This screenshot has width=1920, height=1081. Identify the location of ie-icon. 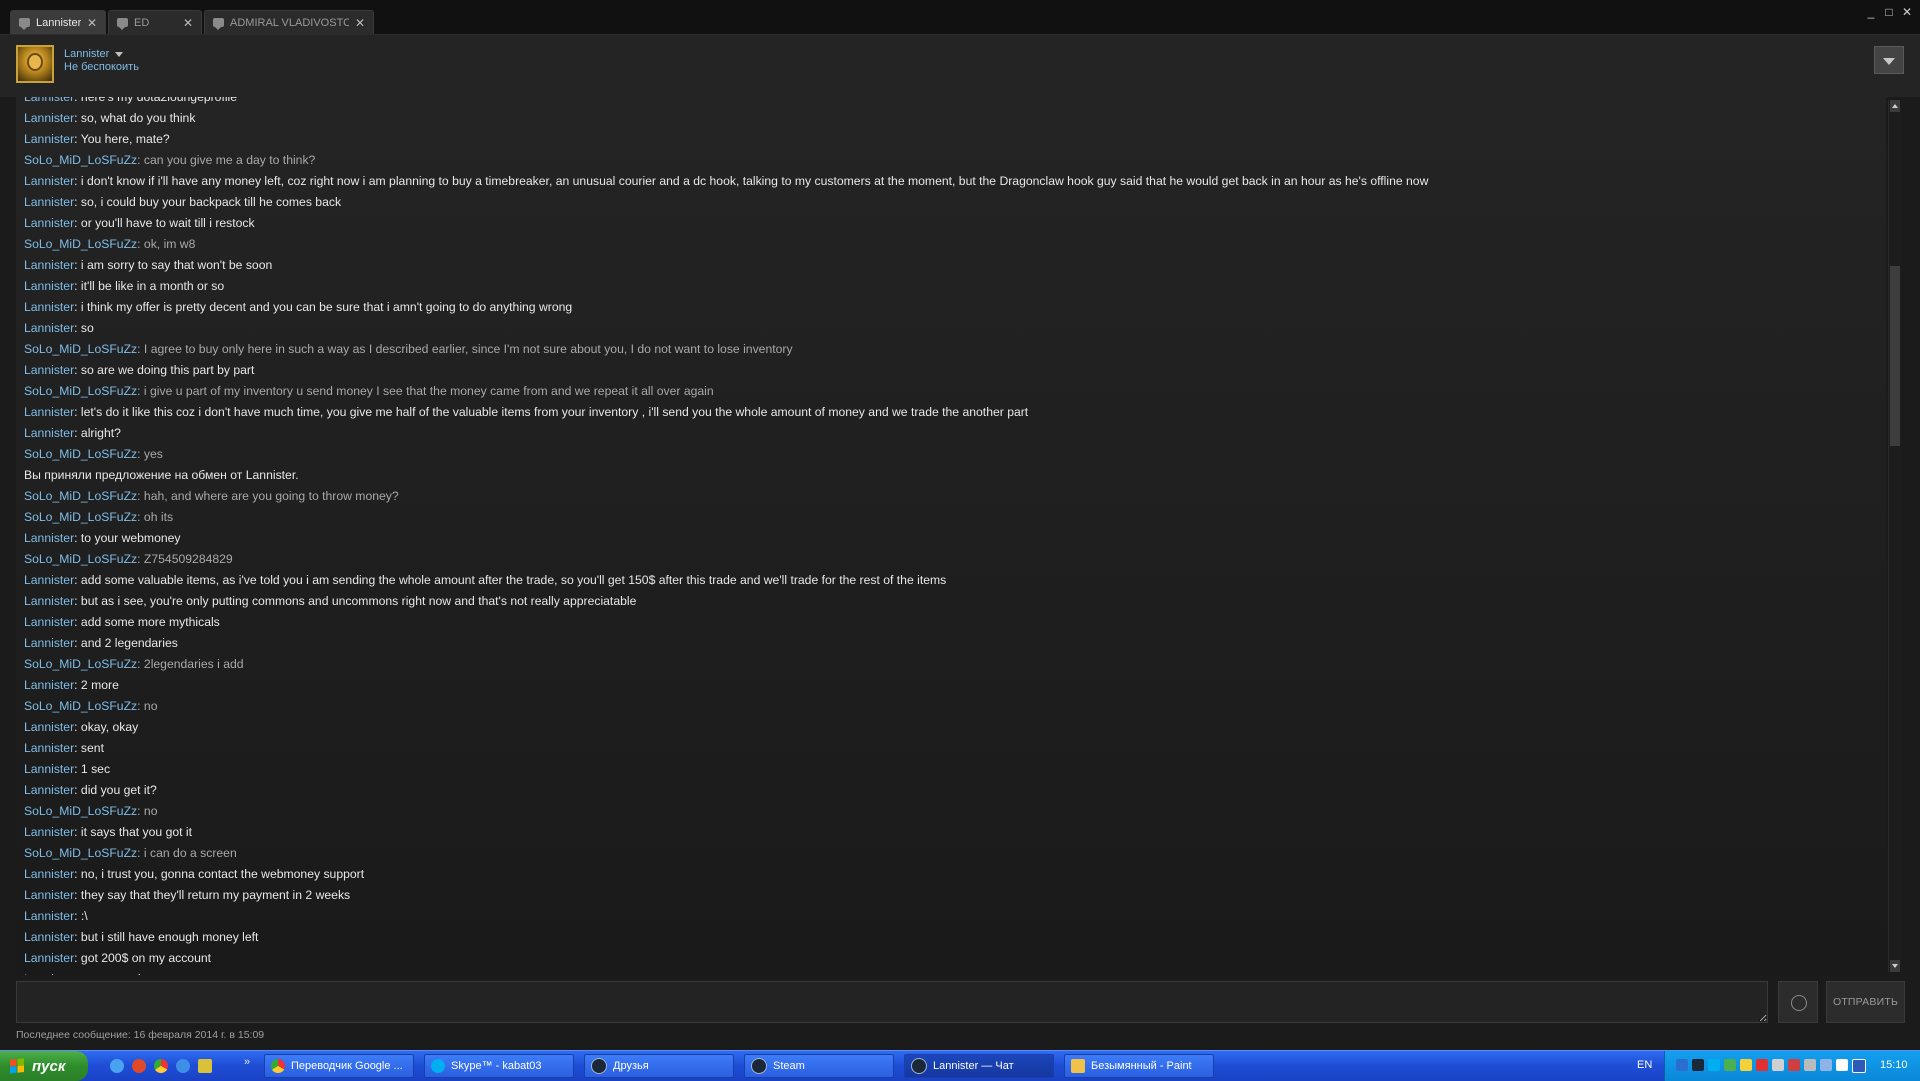
(183, 1066).